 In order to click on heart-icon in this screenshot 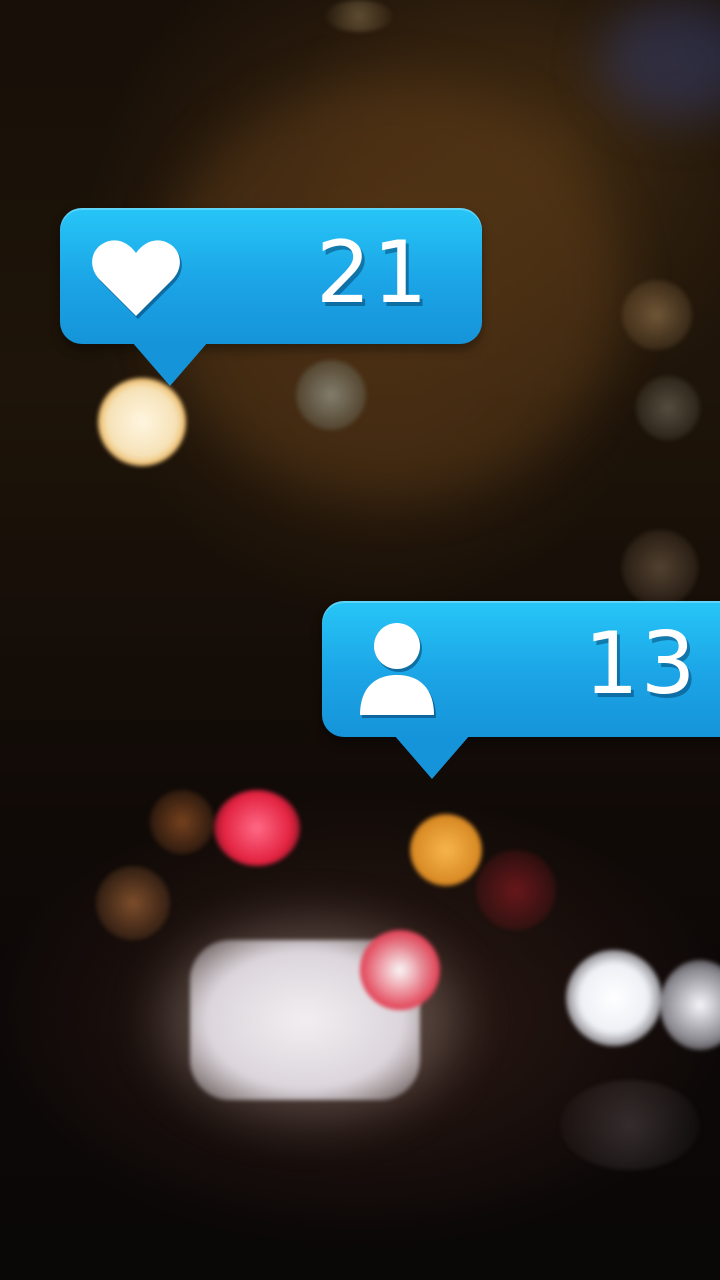, I will do `click(136, 280)`.